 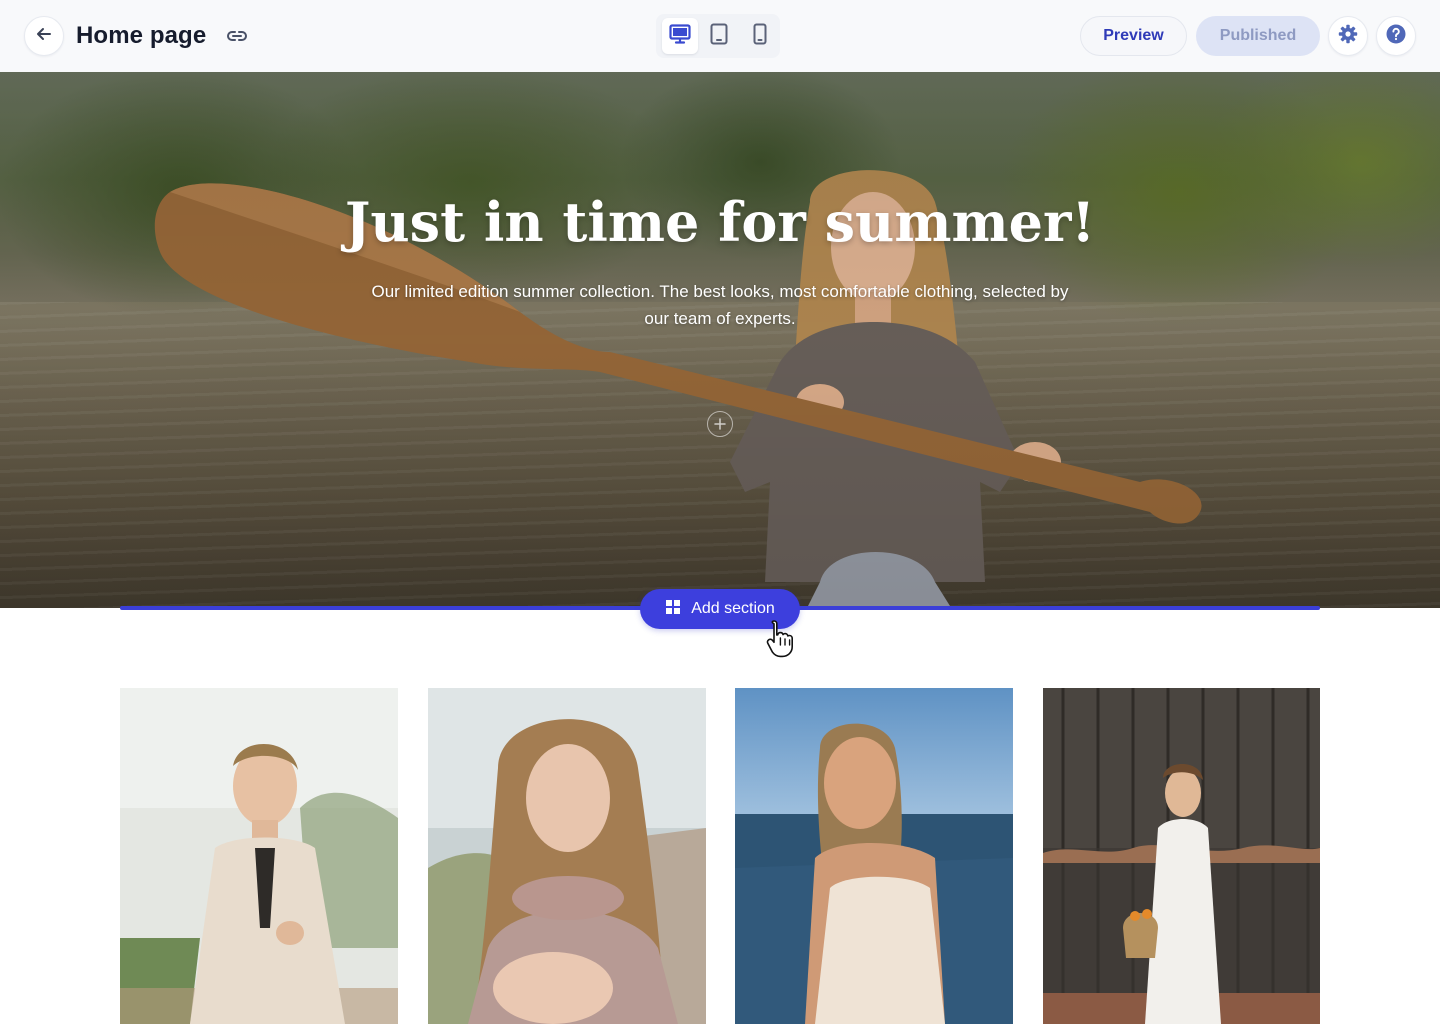 I want to click on device-switcher, so click(x=718, y=36).